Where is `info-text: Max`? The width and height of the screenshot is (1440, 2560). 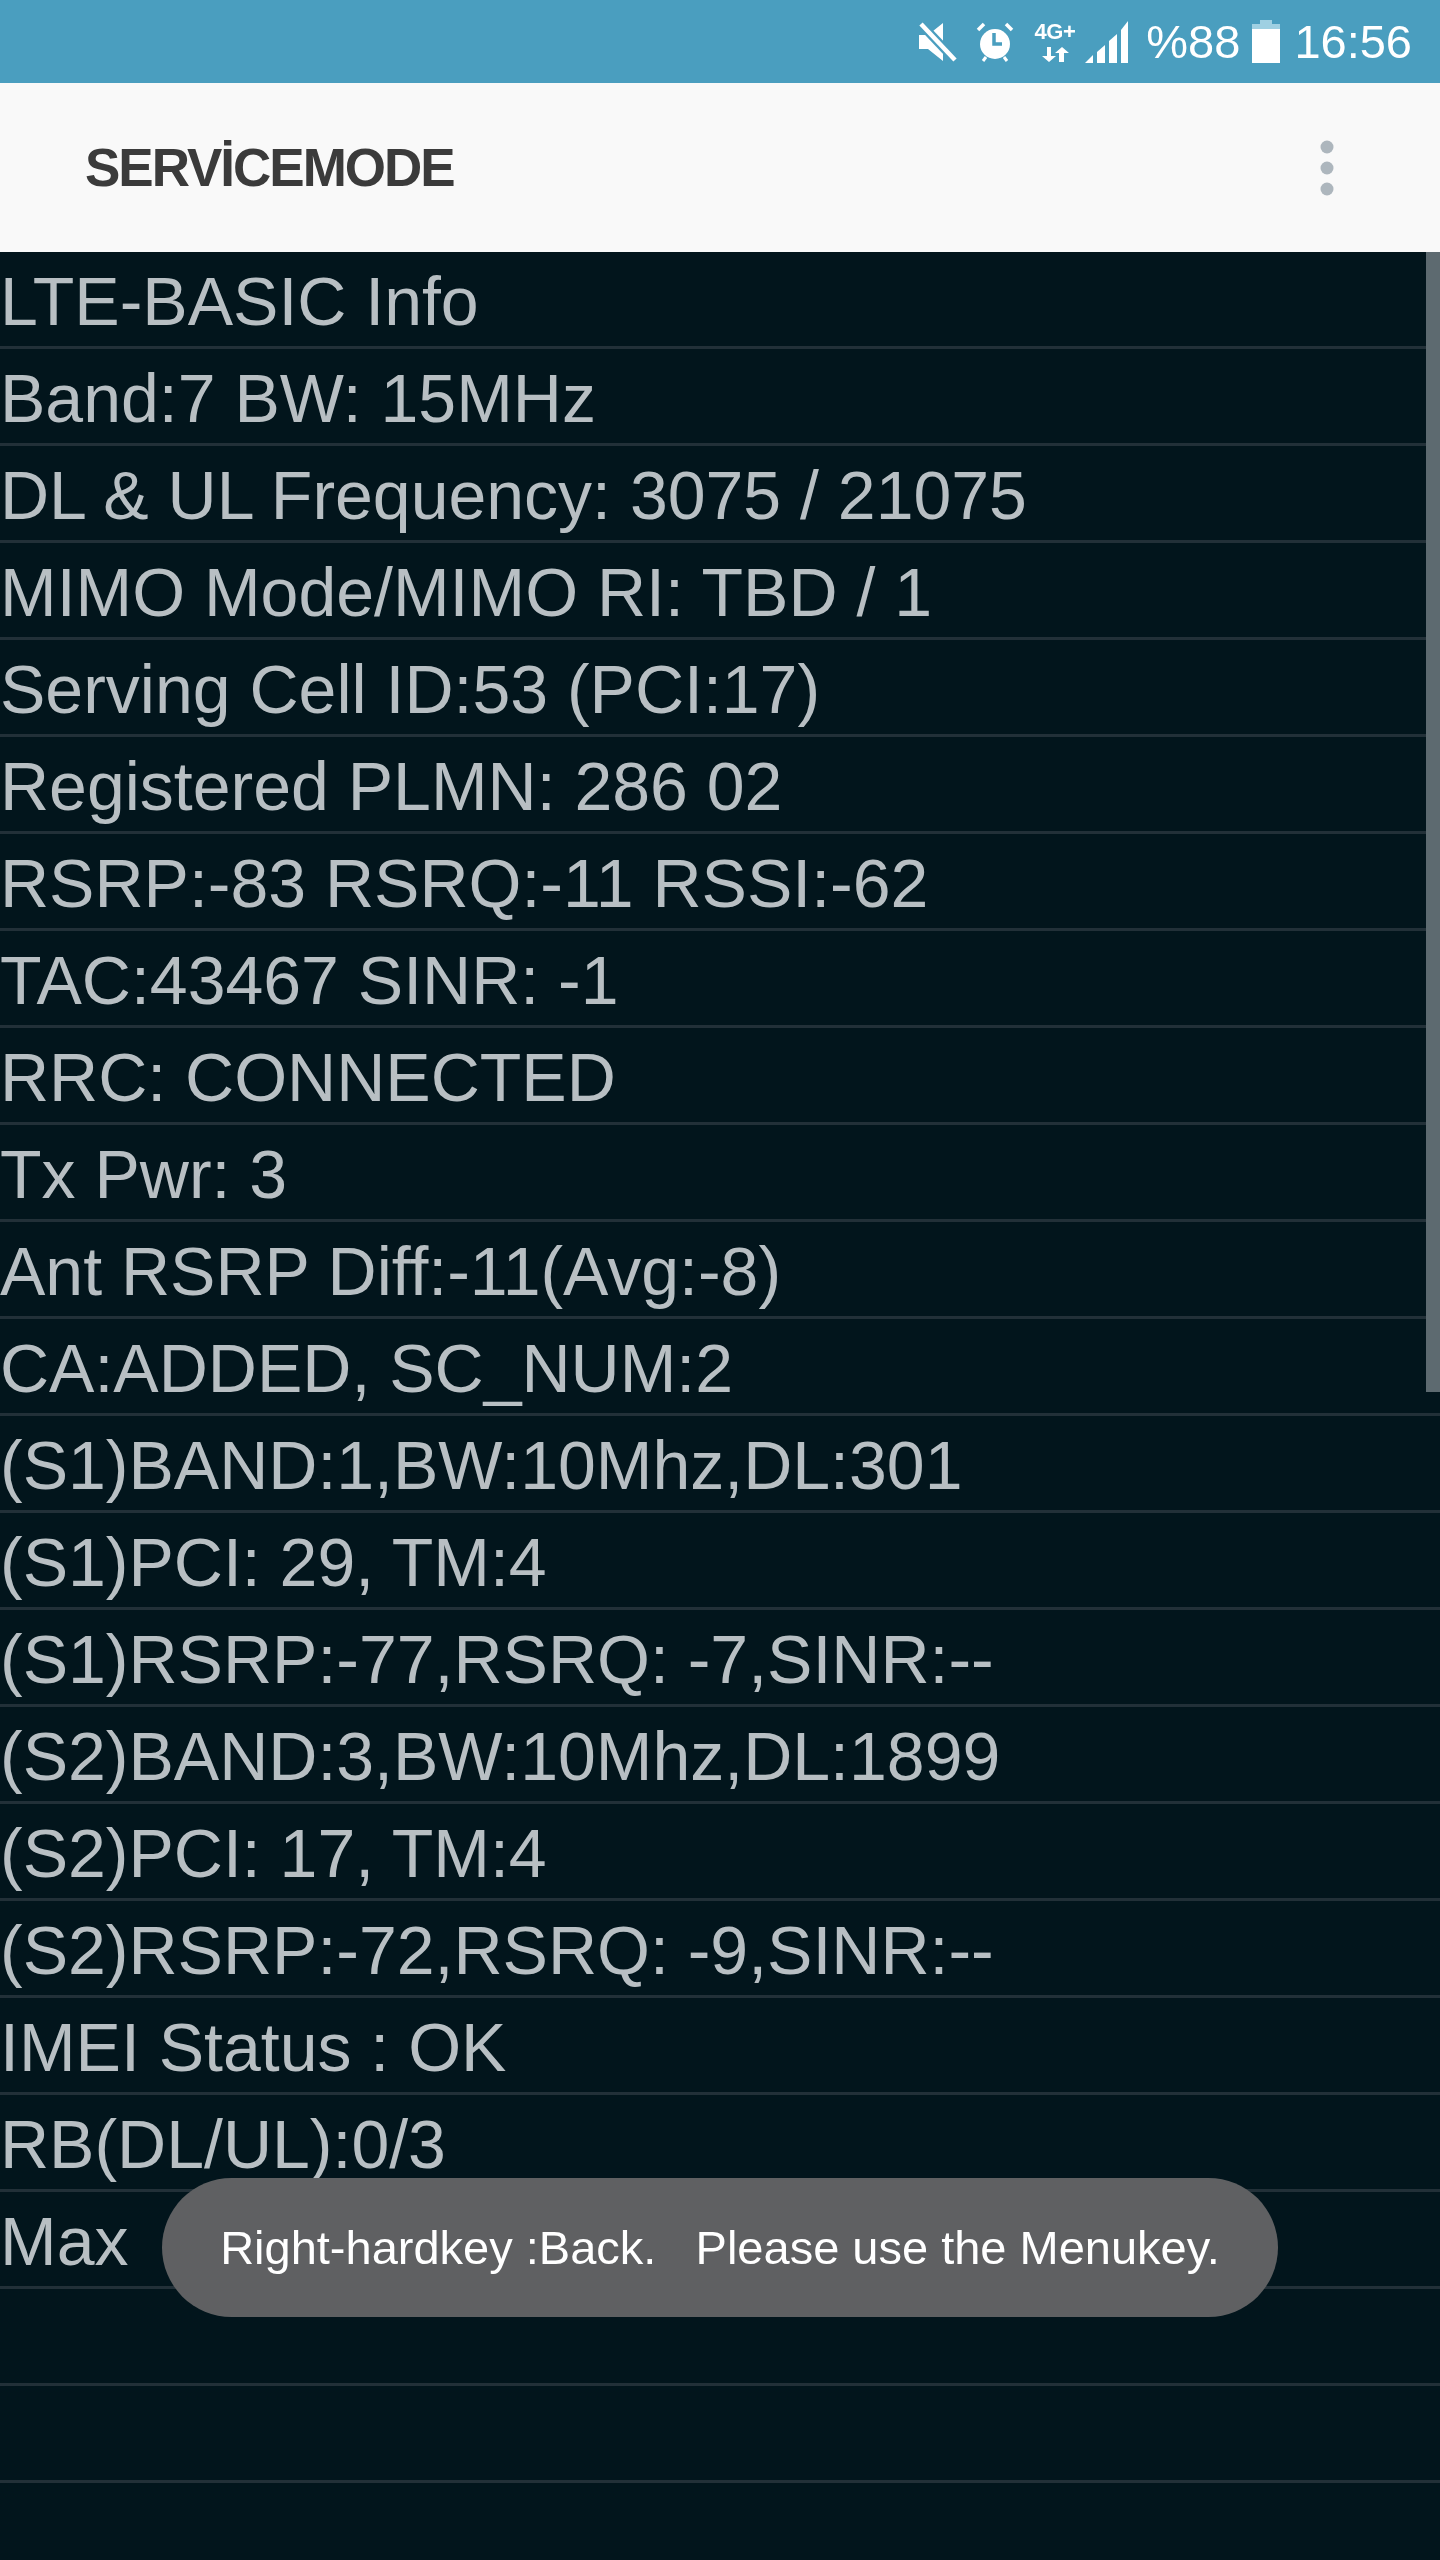 info-text: Max is located at coordinates (64, 2241).